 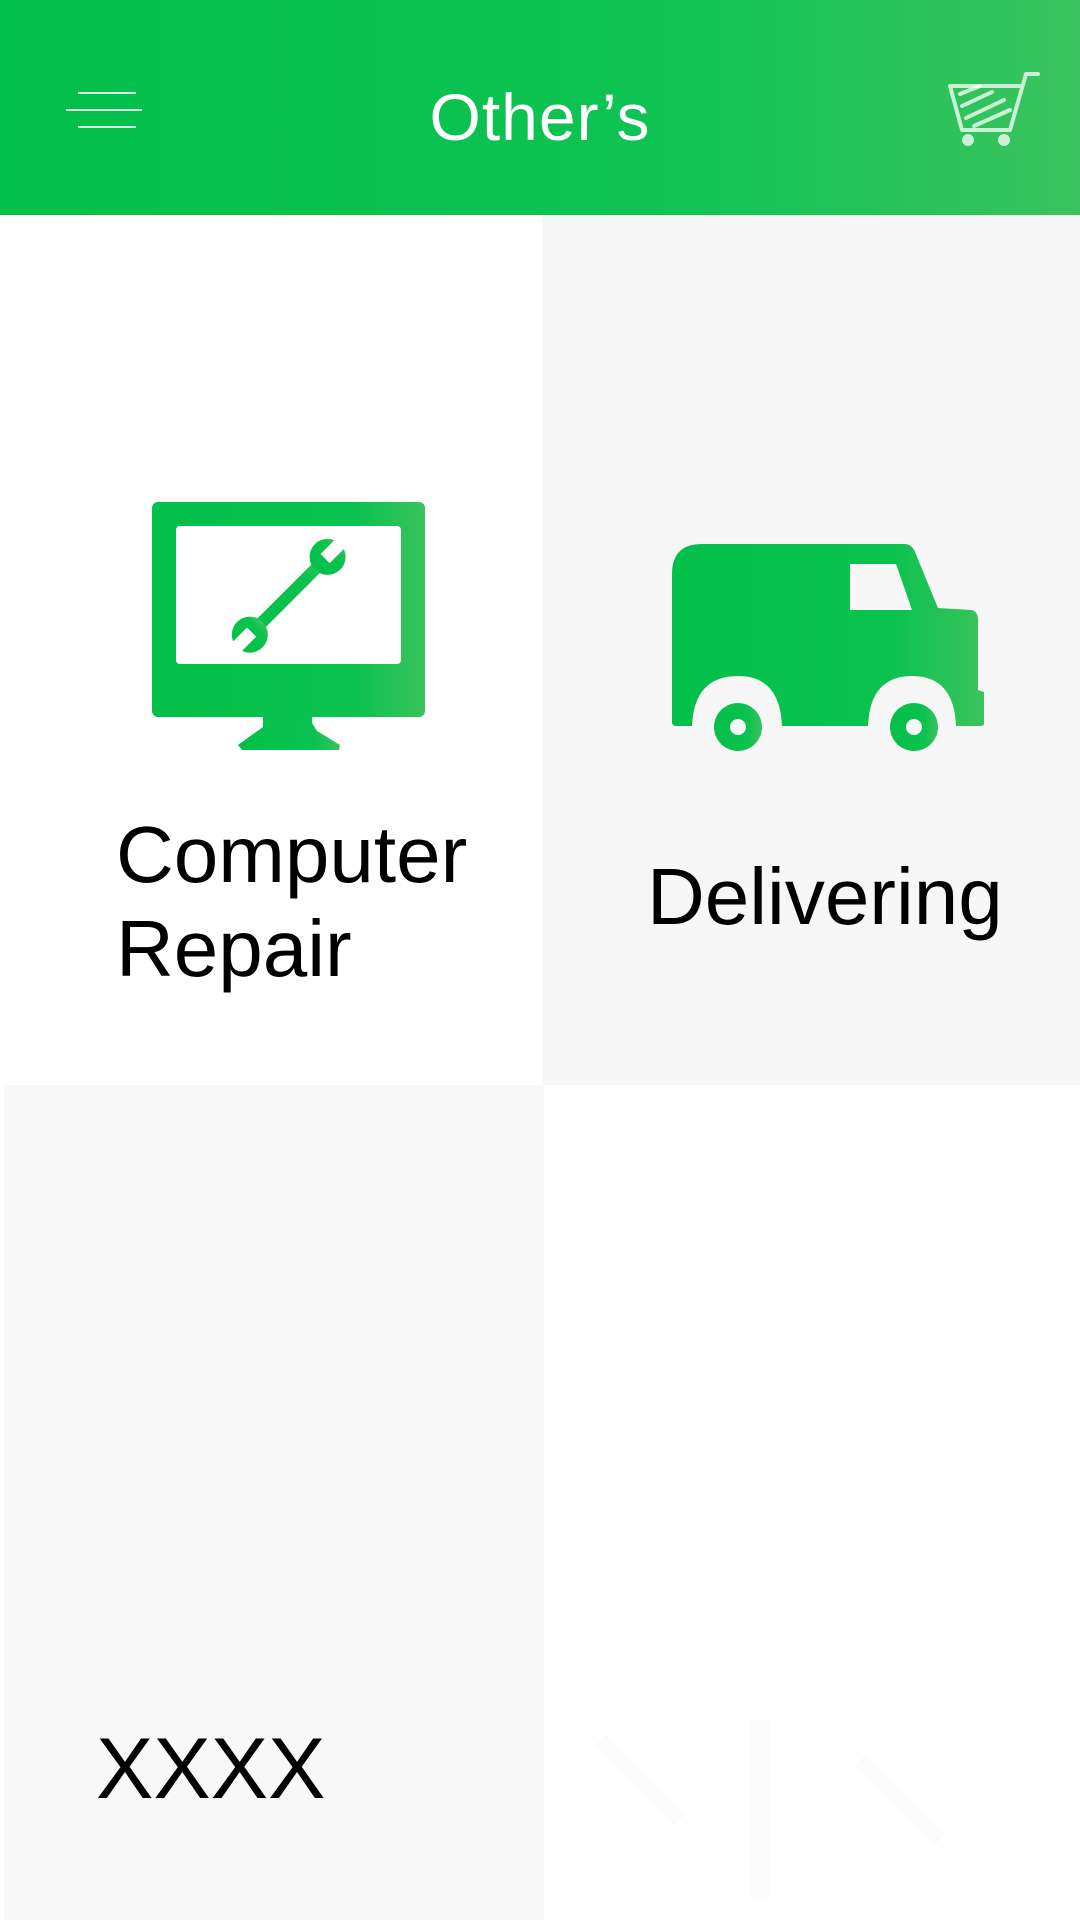 What do you see at coordinates (770, 1810) in the screenshot?
I see `faded-icon` at bounding box center [770, 1810].